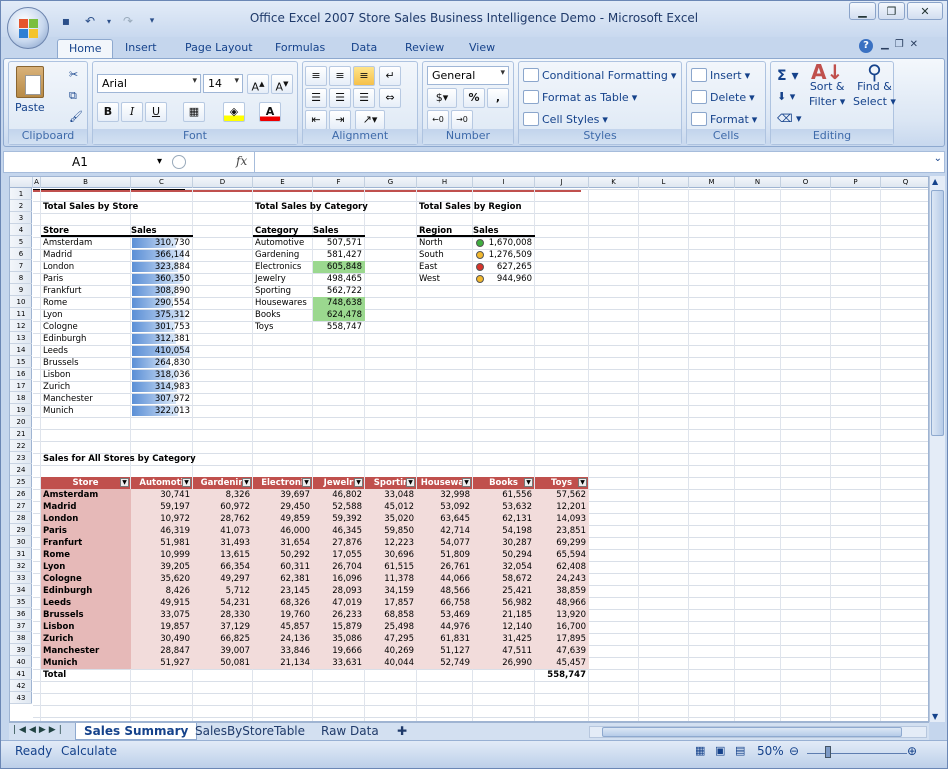 The image size is (948, 769). What do you see at coordinates (223, 603) in the screenshot?
I see `table-value: 54,231` at bounding box center [223, 603].